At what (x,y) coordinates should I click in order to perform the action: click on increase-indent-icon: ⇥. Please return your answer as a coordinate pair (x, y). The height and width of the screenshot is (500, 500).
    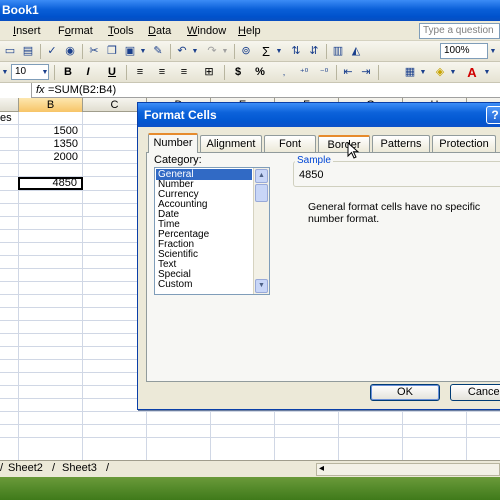
    Looking at the image, I should click on (366, 72).